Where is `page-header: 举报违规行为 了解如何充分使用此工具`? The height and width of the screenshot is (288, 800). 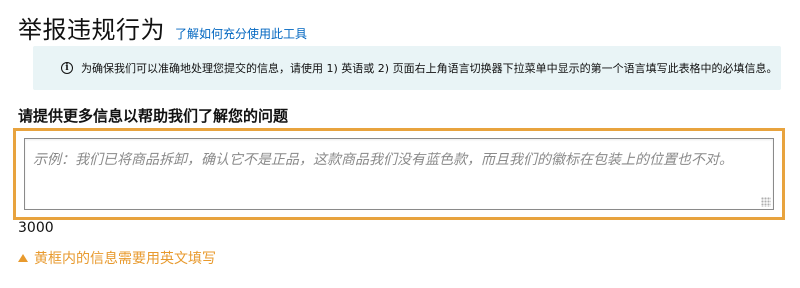
page-header: 举报违规行为 了解如何充分使用此工具 is located at coordinates (400, 27).